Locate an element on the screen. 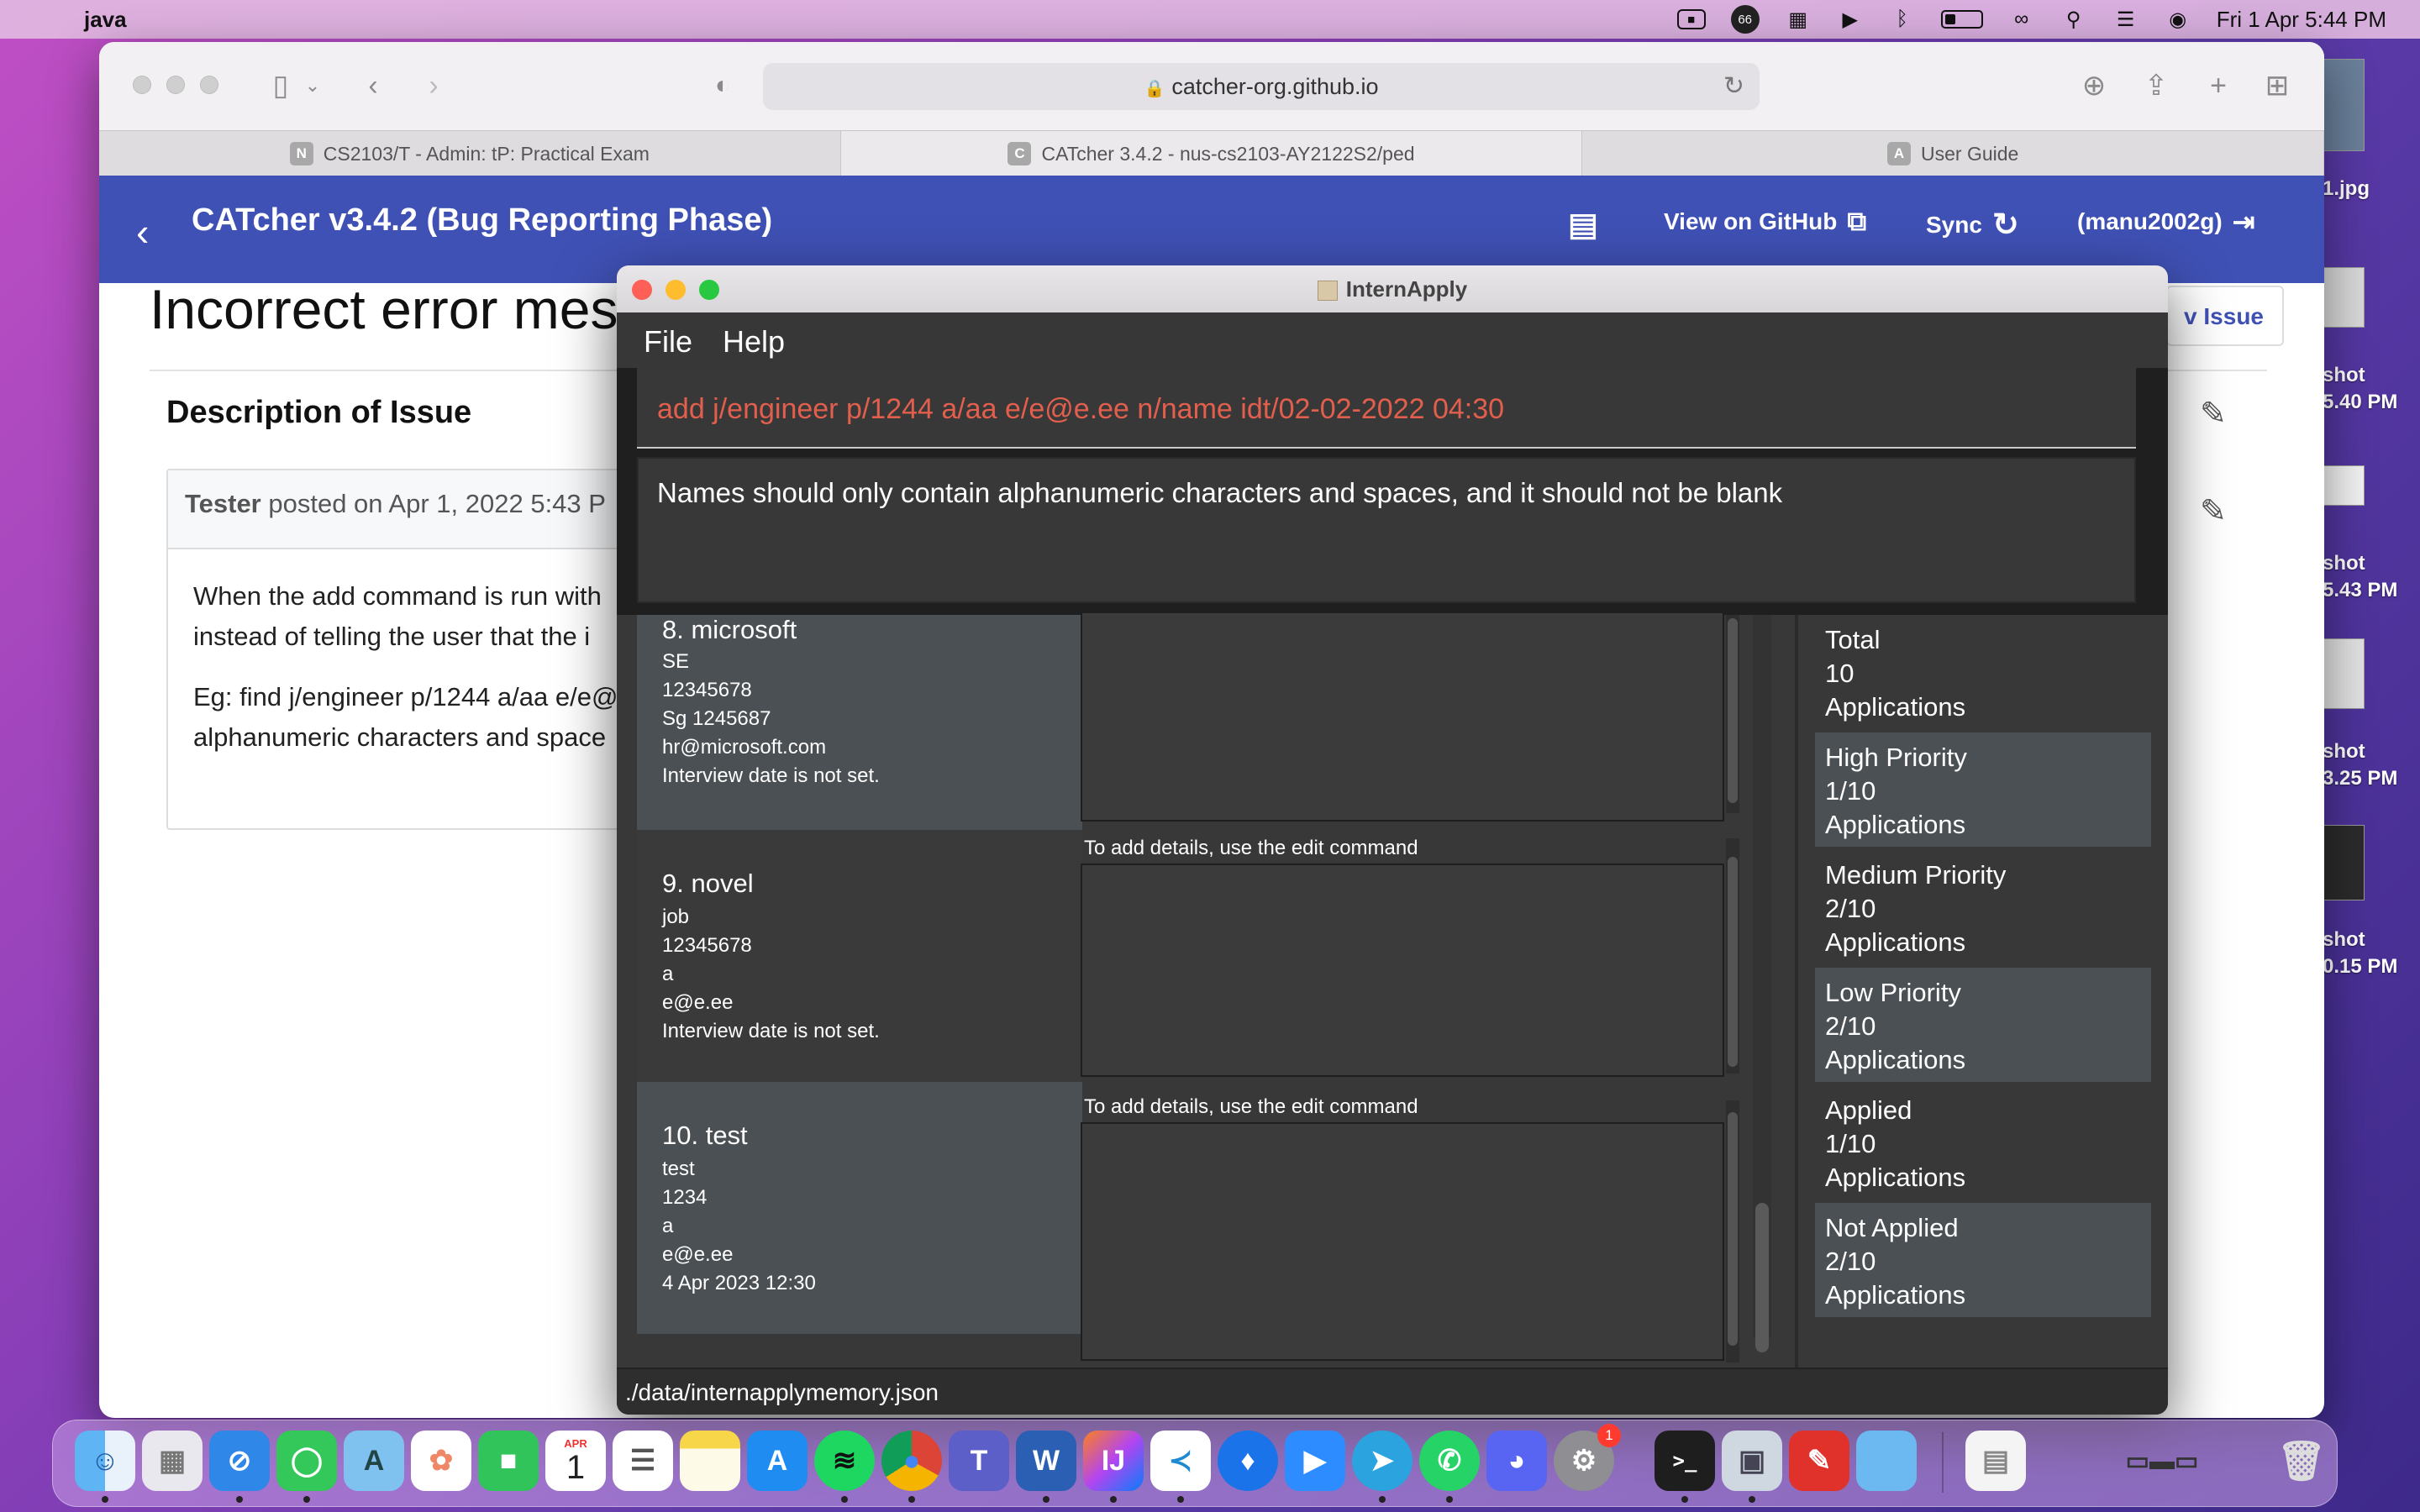 This screenshot has width=2420, height=1512. details-hint: To add details, use the edit command is located at coordinates (1251, 1106).